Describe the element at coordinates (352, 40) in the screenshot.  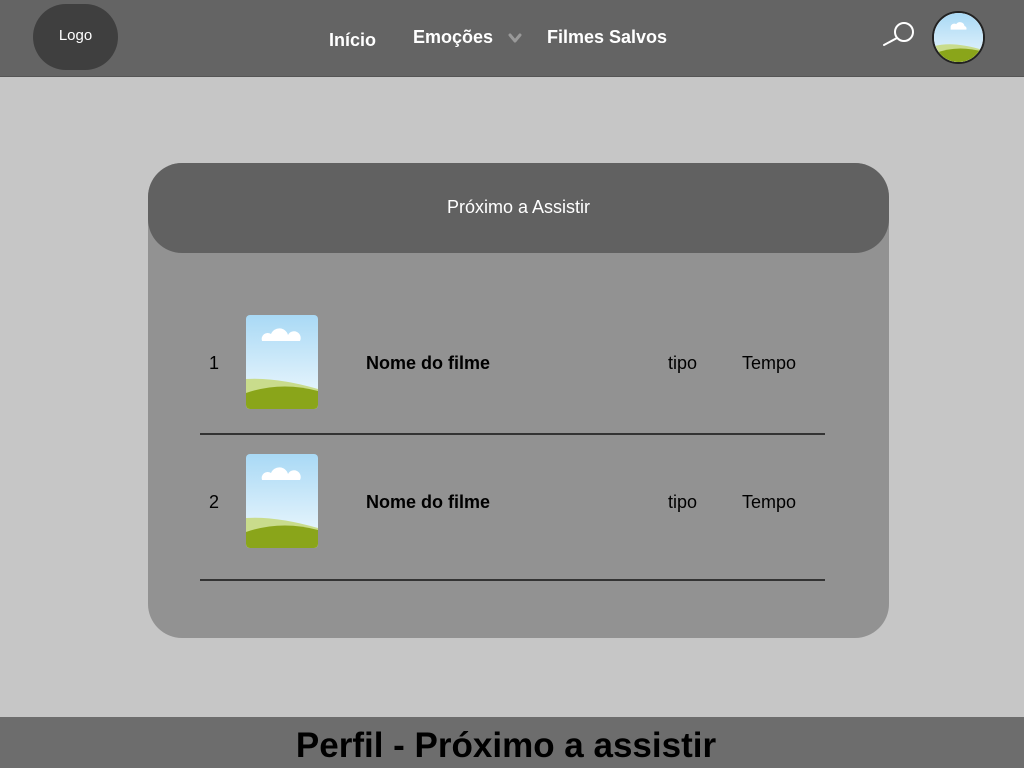
I see `nav-item-inicio: Início` at that location.